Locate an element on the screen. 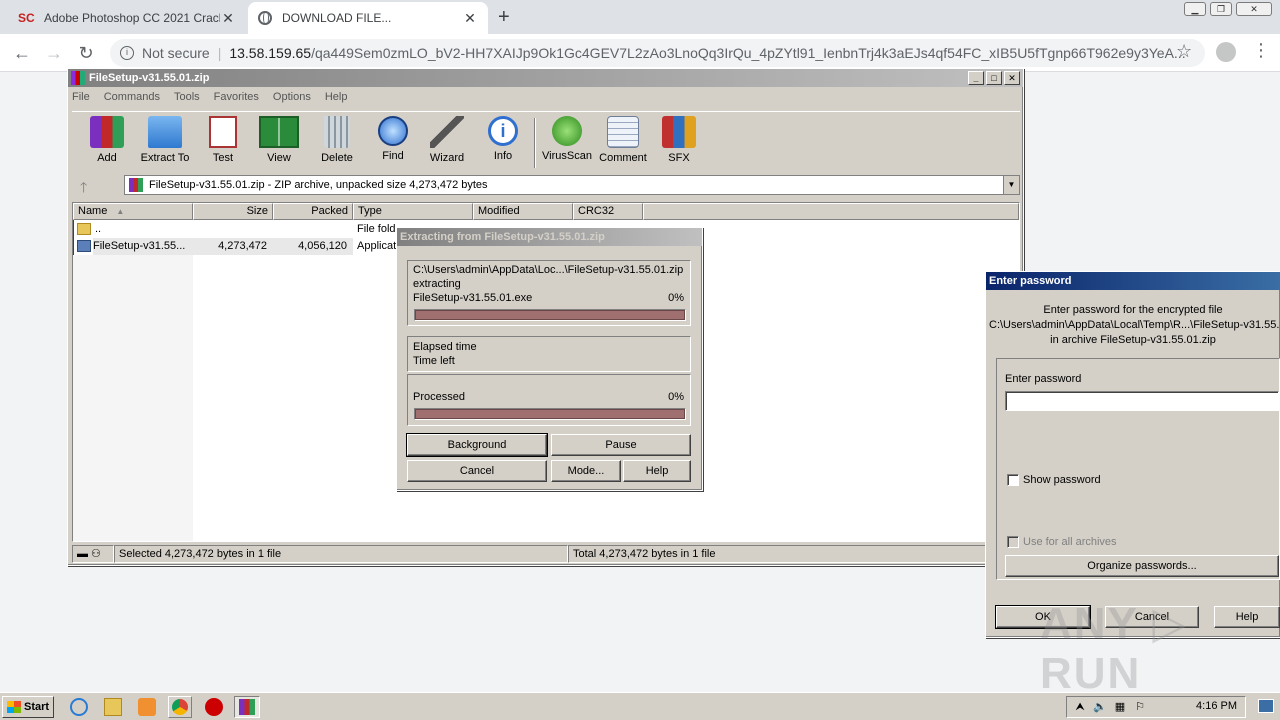 This screenshot has width=1280, height=720. extract-to-button: Extract To is located at coordinates (165, 140).